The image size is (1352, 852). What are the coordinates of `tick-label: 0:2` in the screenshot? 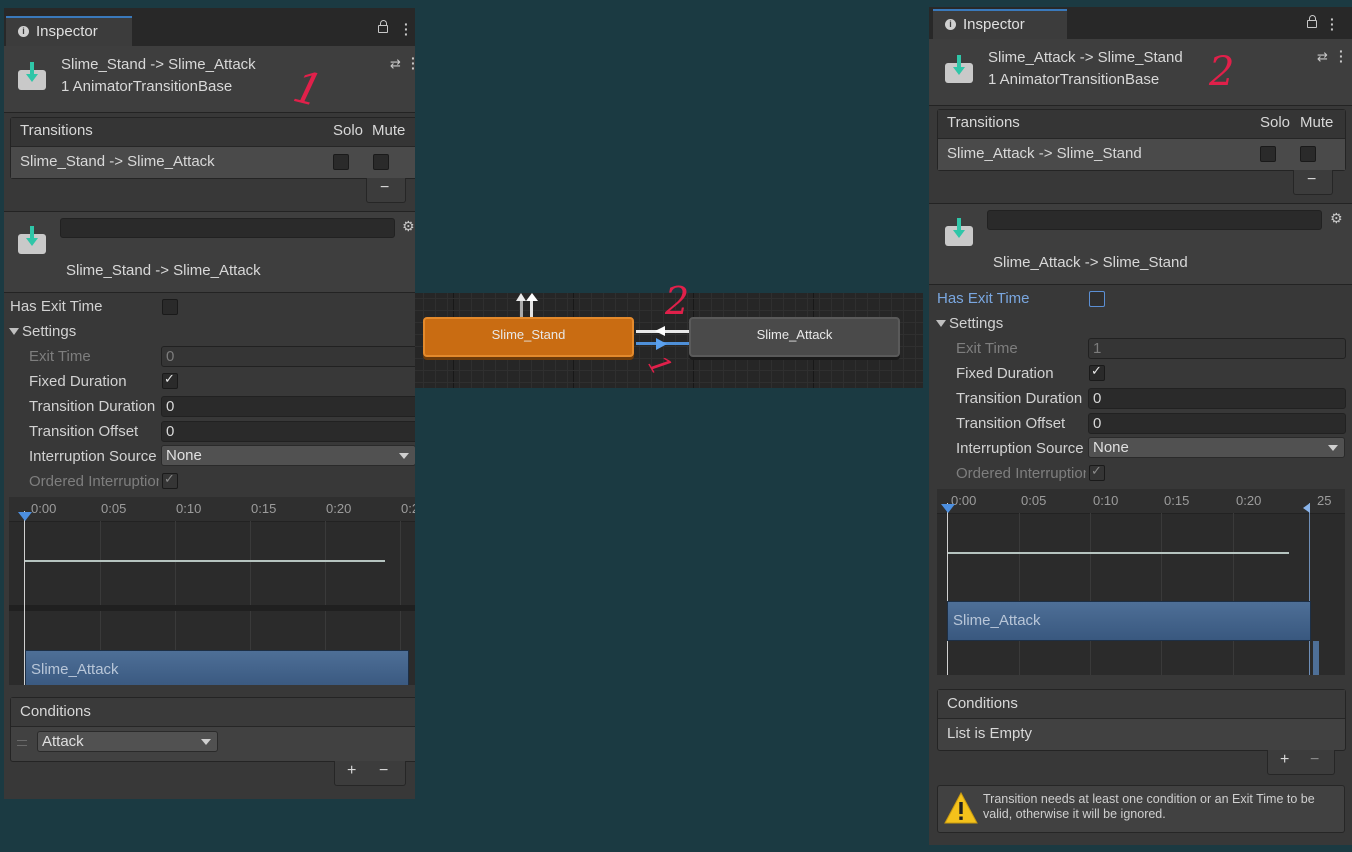 It's located at (408, 508).